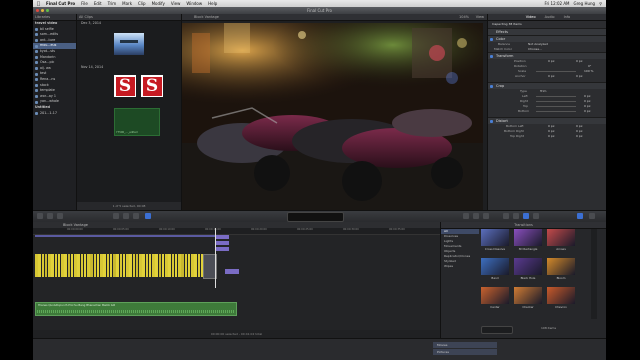 The image size is (640, 360). I want to click on anchor-x: 0 px, so click(551, 76).